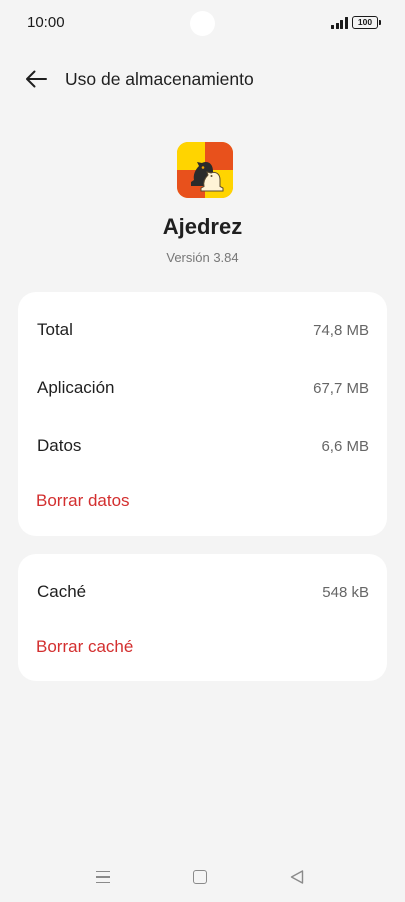  I want to click on cache-row: Caché 548 kB, so click(202, 593).